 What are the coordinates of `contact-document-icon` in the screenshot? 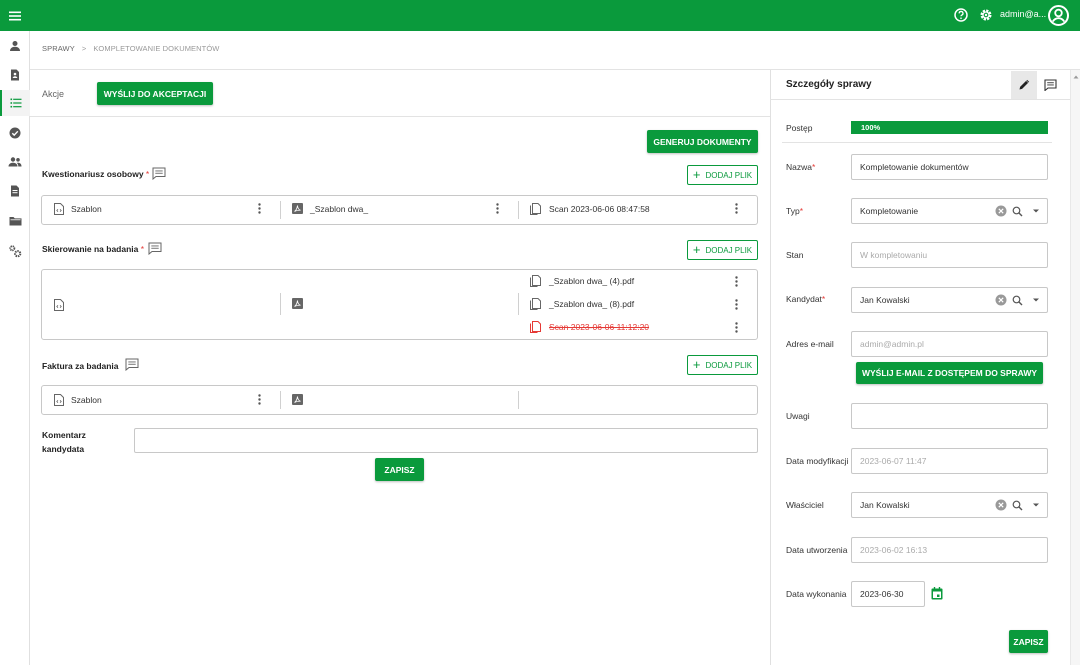 It's located at (15, 75).